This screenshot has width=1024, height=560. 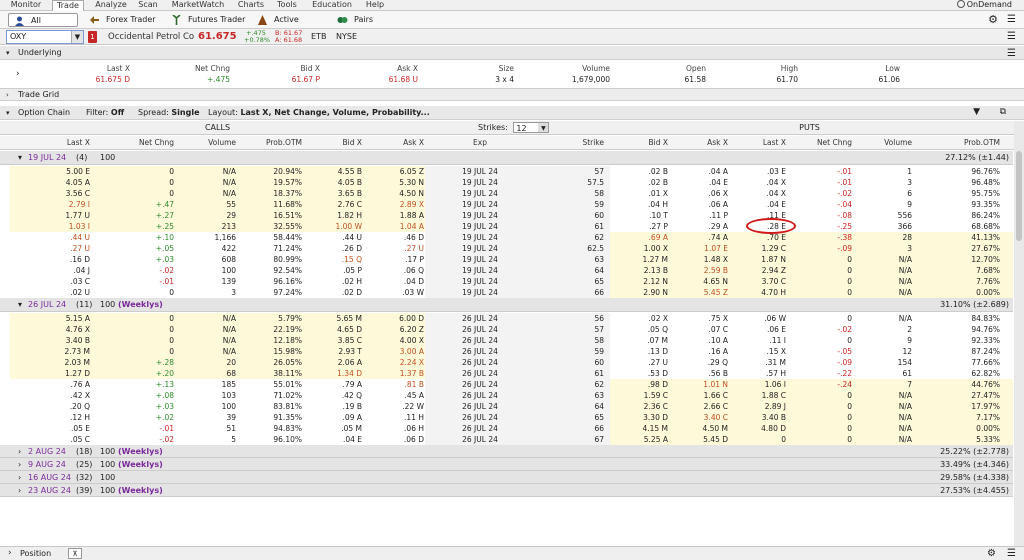 I want to click on chain-cell: 1.59 C, so click(x=640, y=395).